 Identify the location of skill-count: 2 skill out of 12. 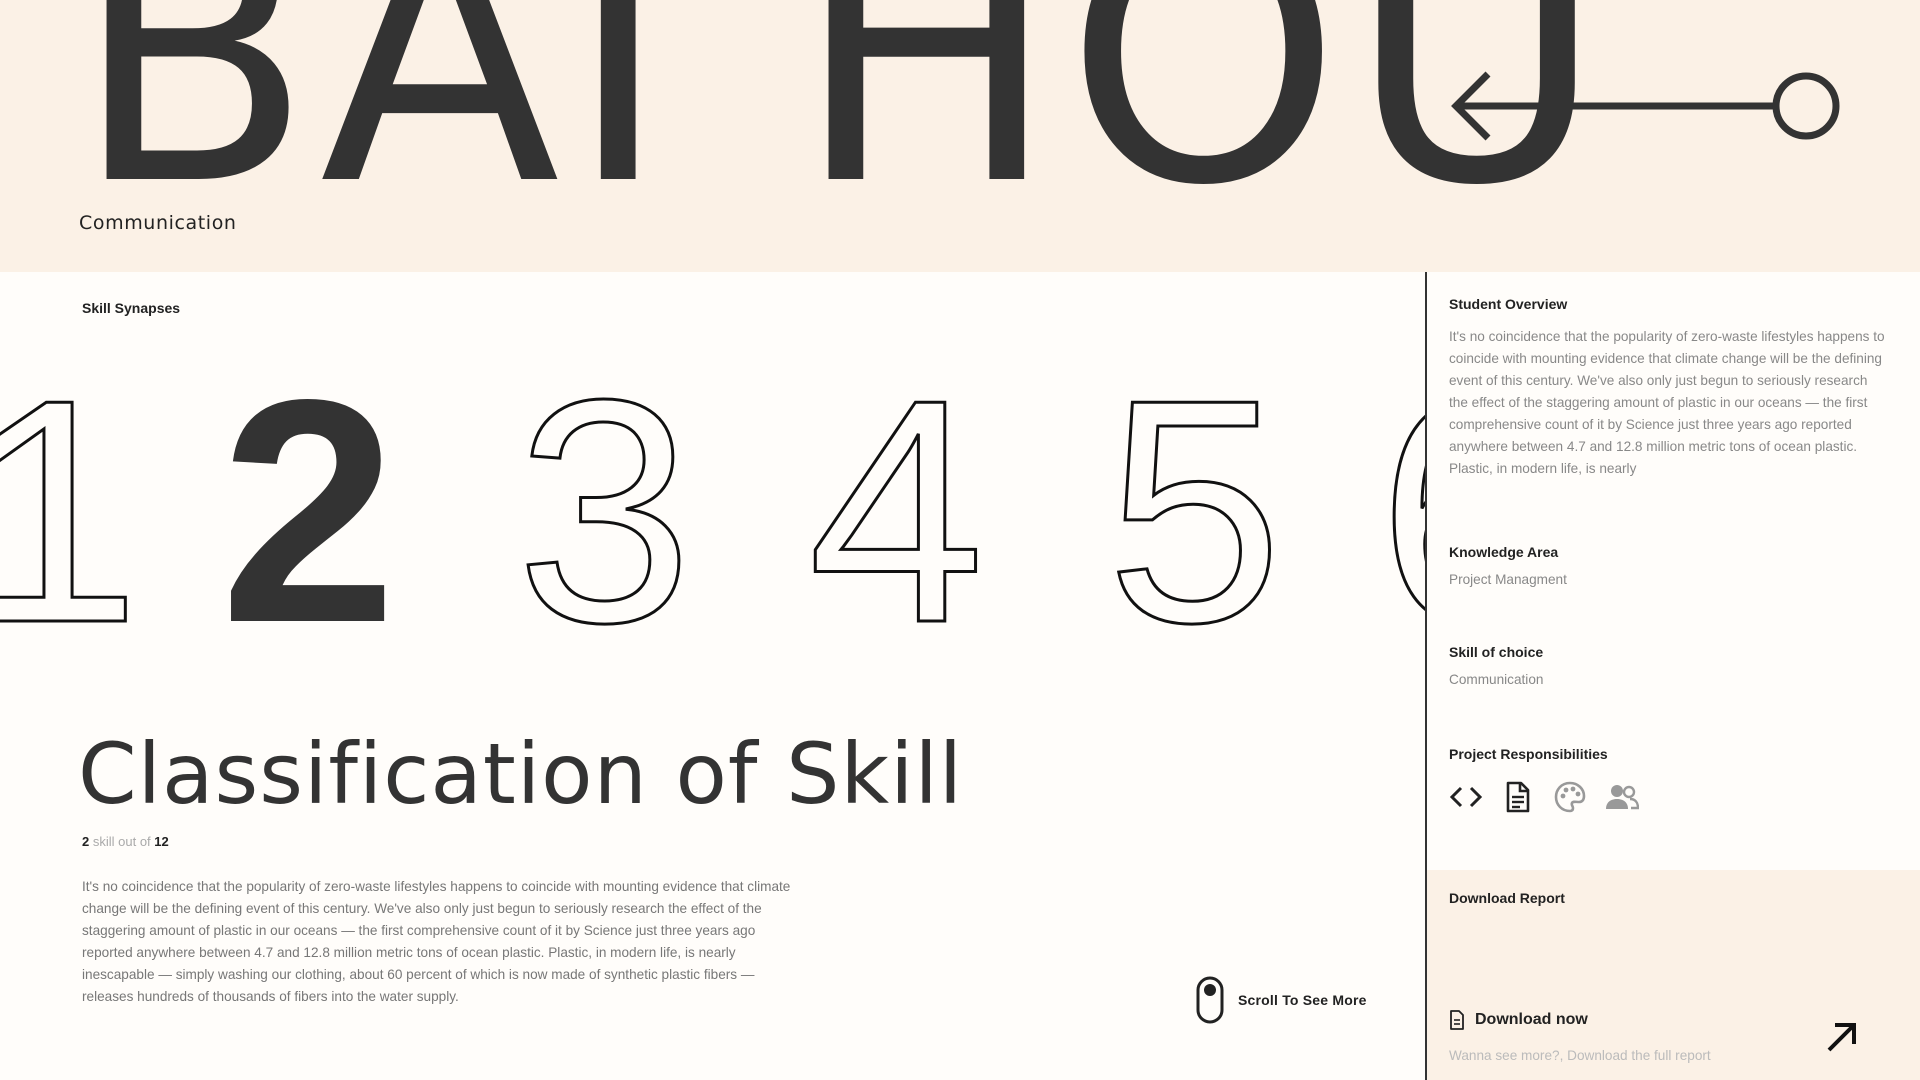
(125, 841).